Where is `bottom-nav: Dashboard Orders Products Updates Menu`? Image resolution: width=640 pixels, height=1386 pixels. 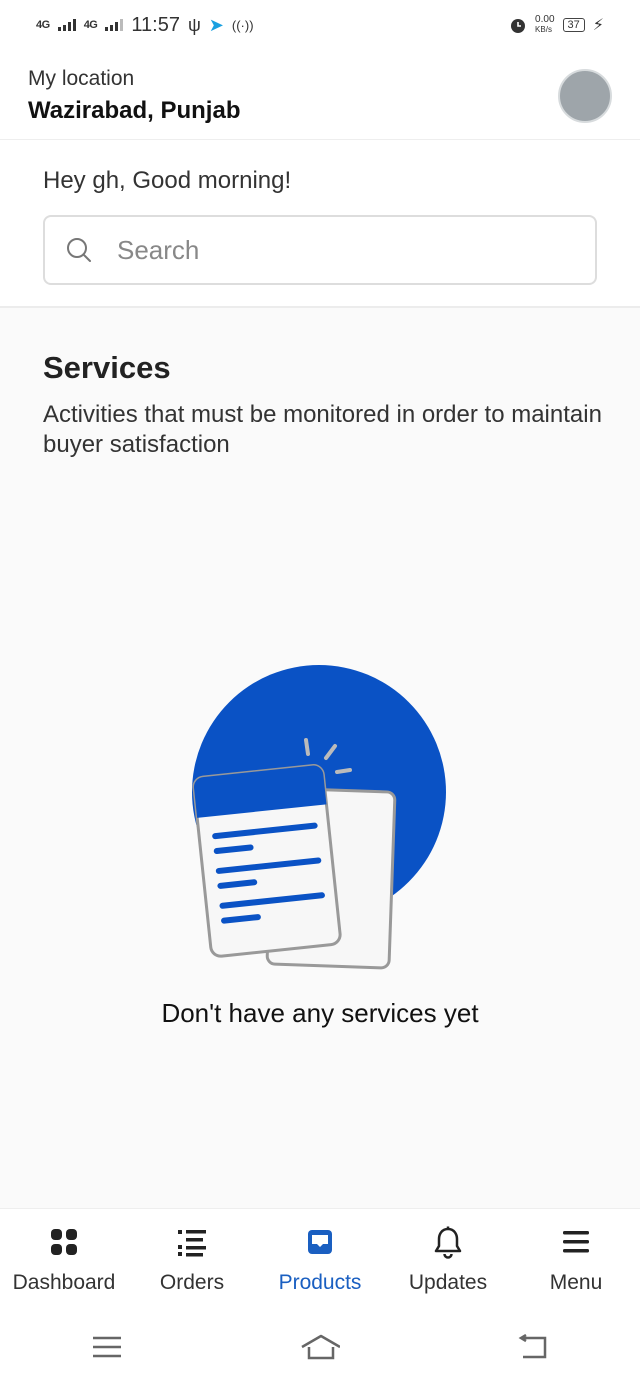
bottom-nav: Dashboard Orders Products Updates Menu is located at coordinates (320, 1258).